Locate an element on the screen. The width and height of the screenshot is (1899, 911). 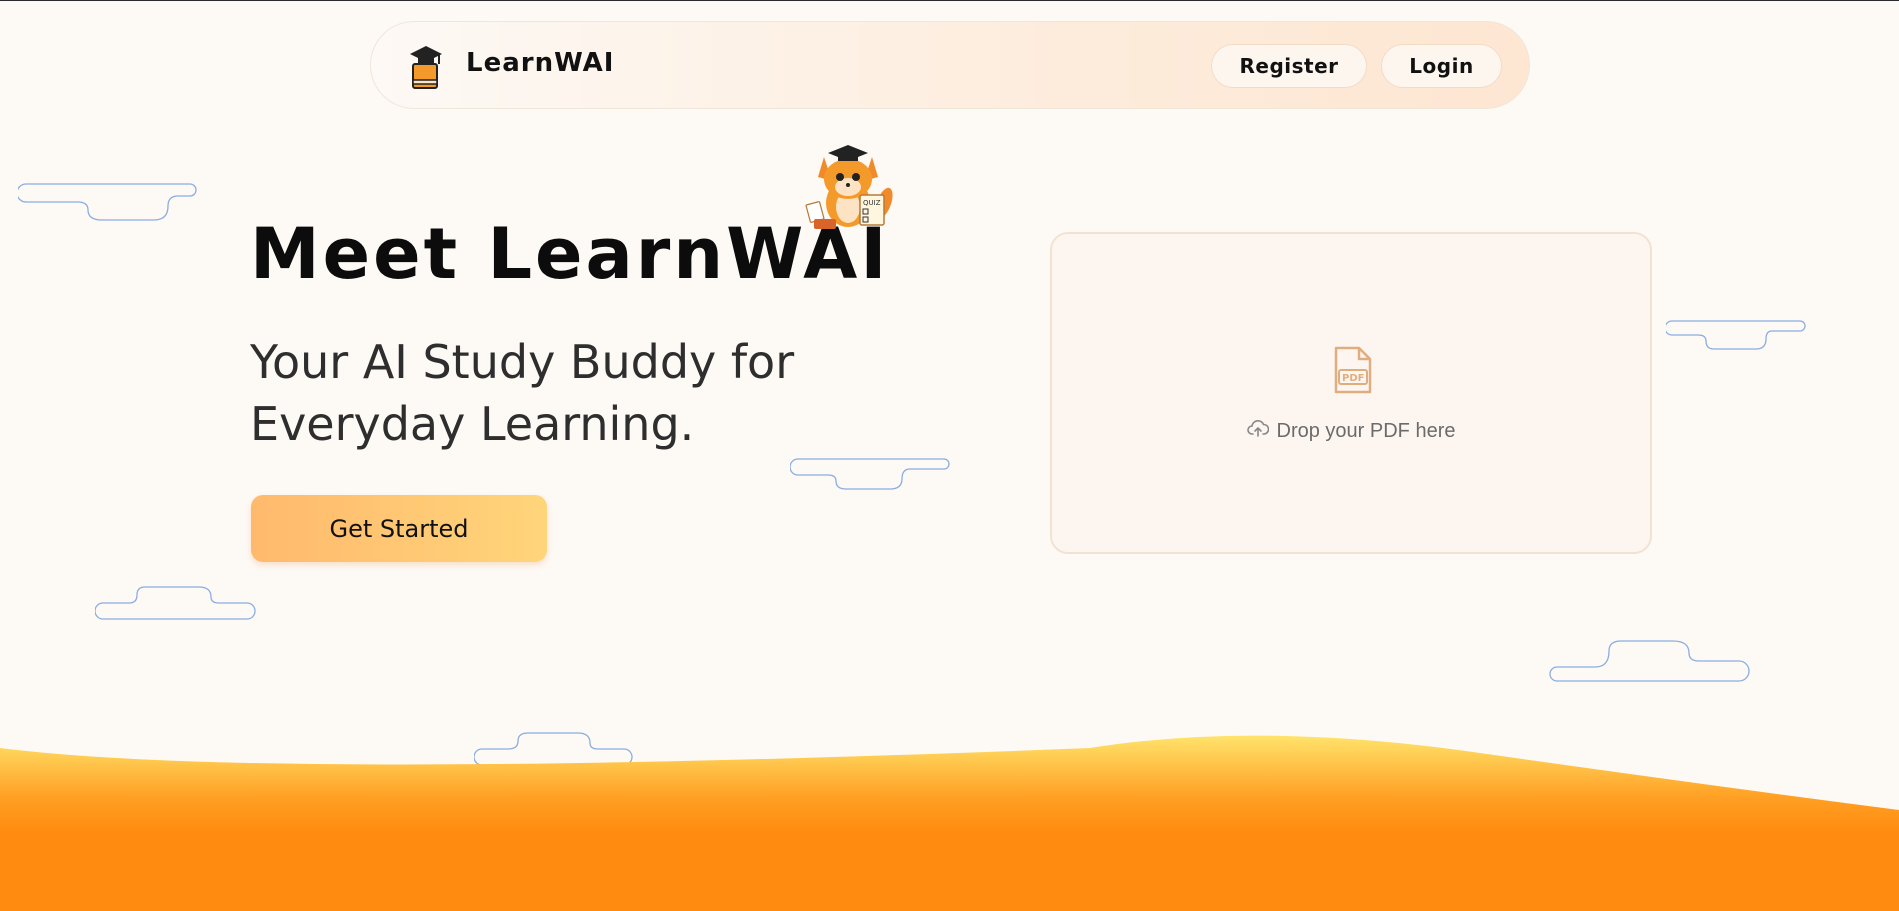
drop-instruction: Drop your PDF here is located at coordinates (1351, 431).